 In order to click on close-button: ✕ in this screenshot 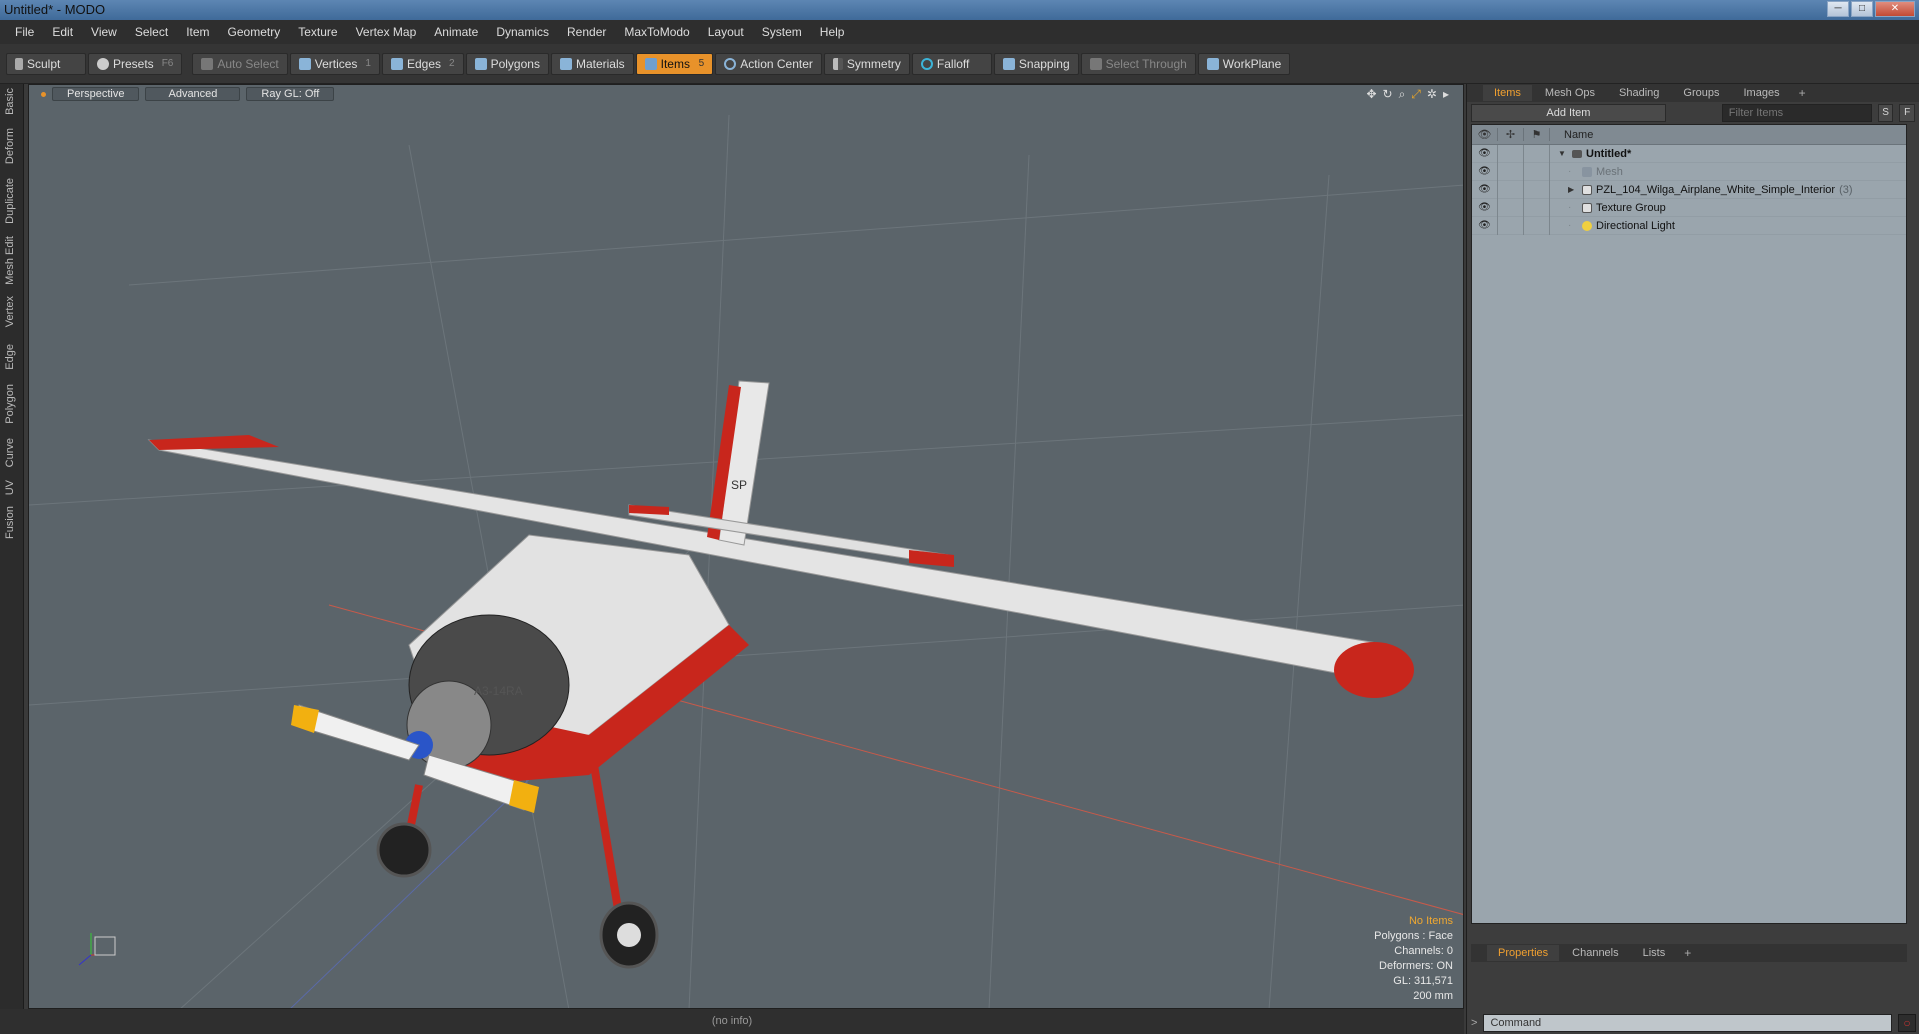, I will do `click(1895, 9)`.